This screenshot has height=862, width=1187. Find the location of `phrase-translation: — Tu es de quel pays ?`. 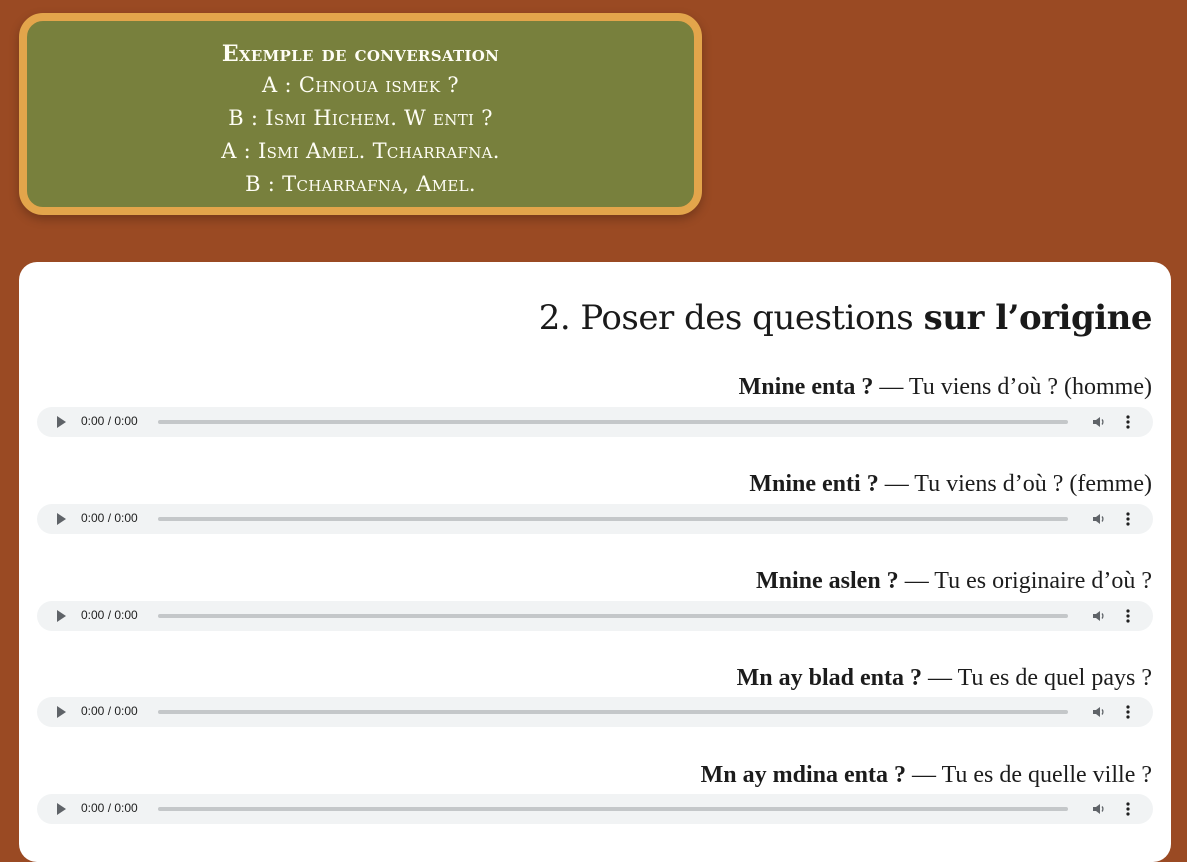

phrase-translation: — Tu es de quel pays ? is located at coordinates (1037, 678).